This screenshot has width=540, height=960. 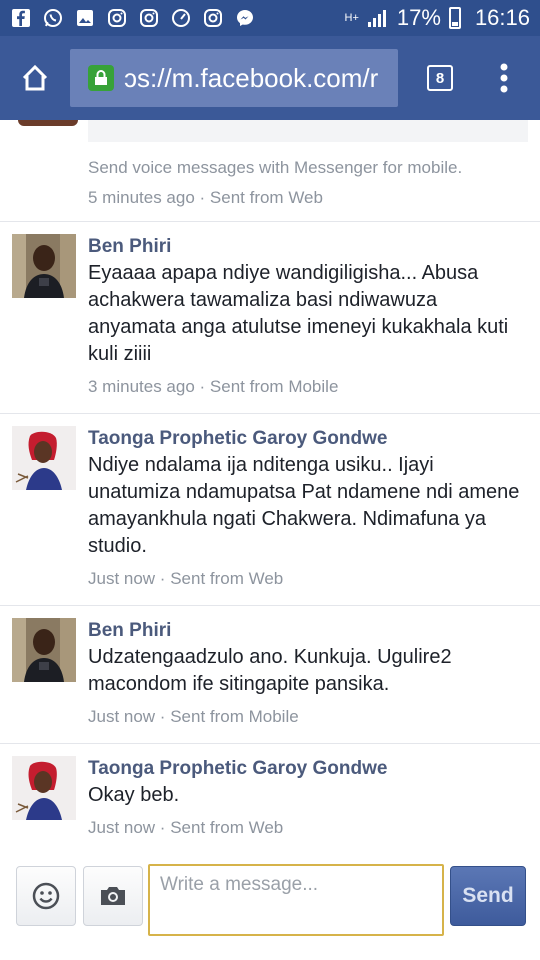 I want to click on camera-button, so click(x=113, y=896).